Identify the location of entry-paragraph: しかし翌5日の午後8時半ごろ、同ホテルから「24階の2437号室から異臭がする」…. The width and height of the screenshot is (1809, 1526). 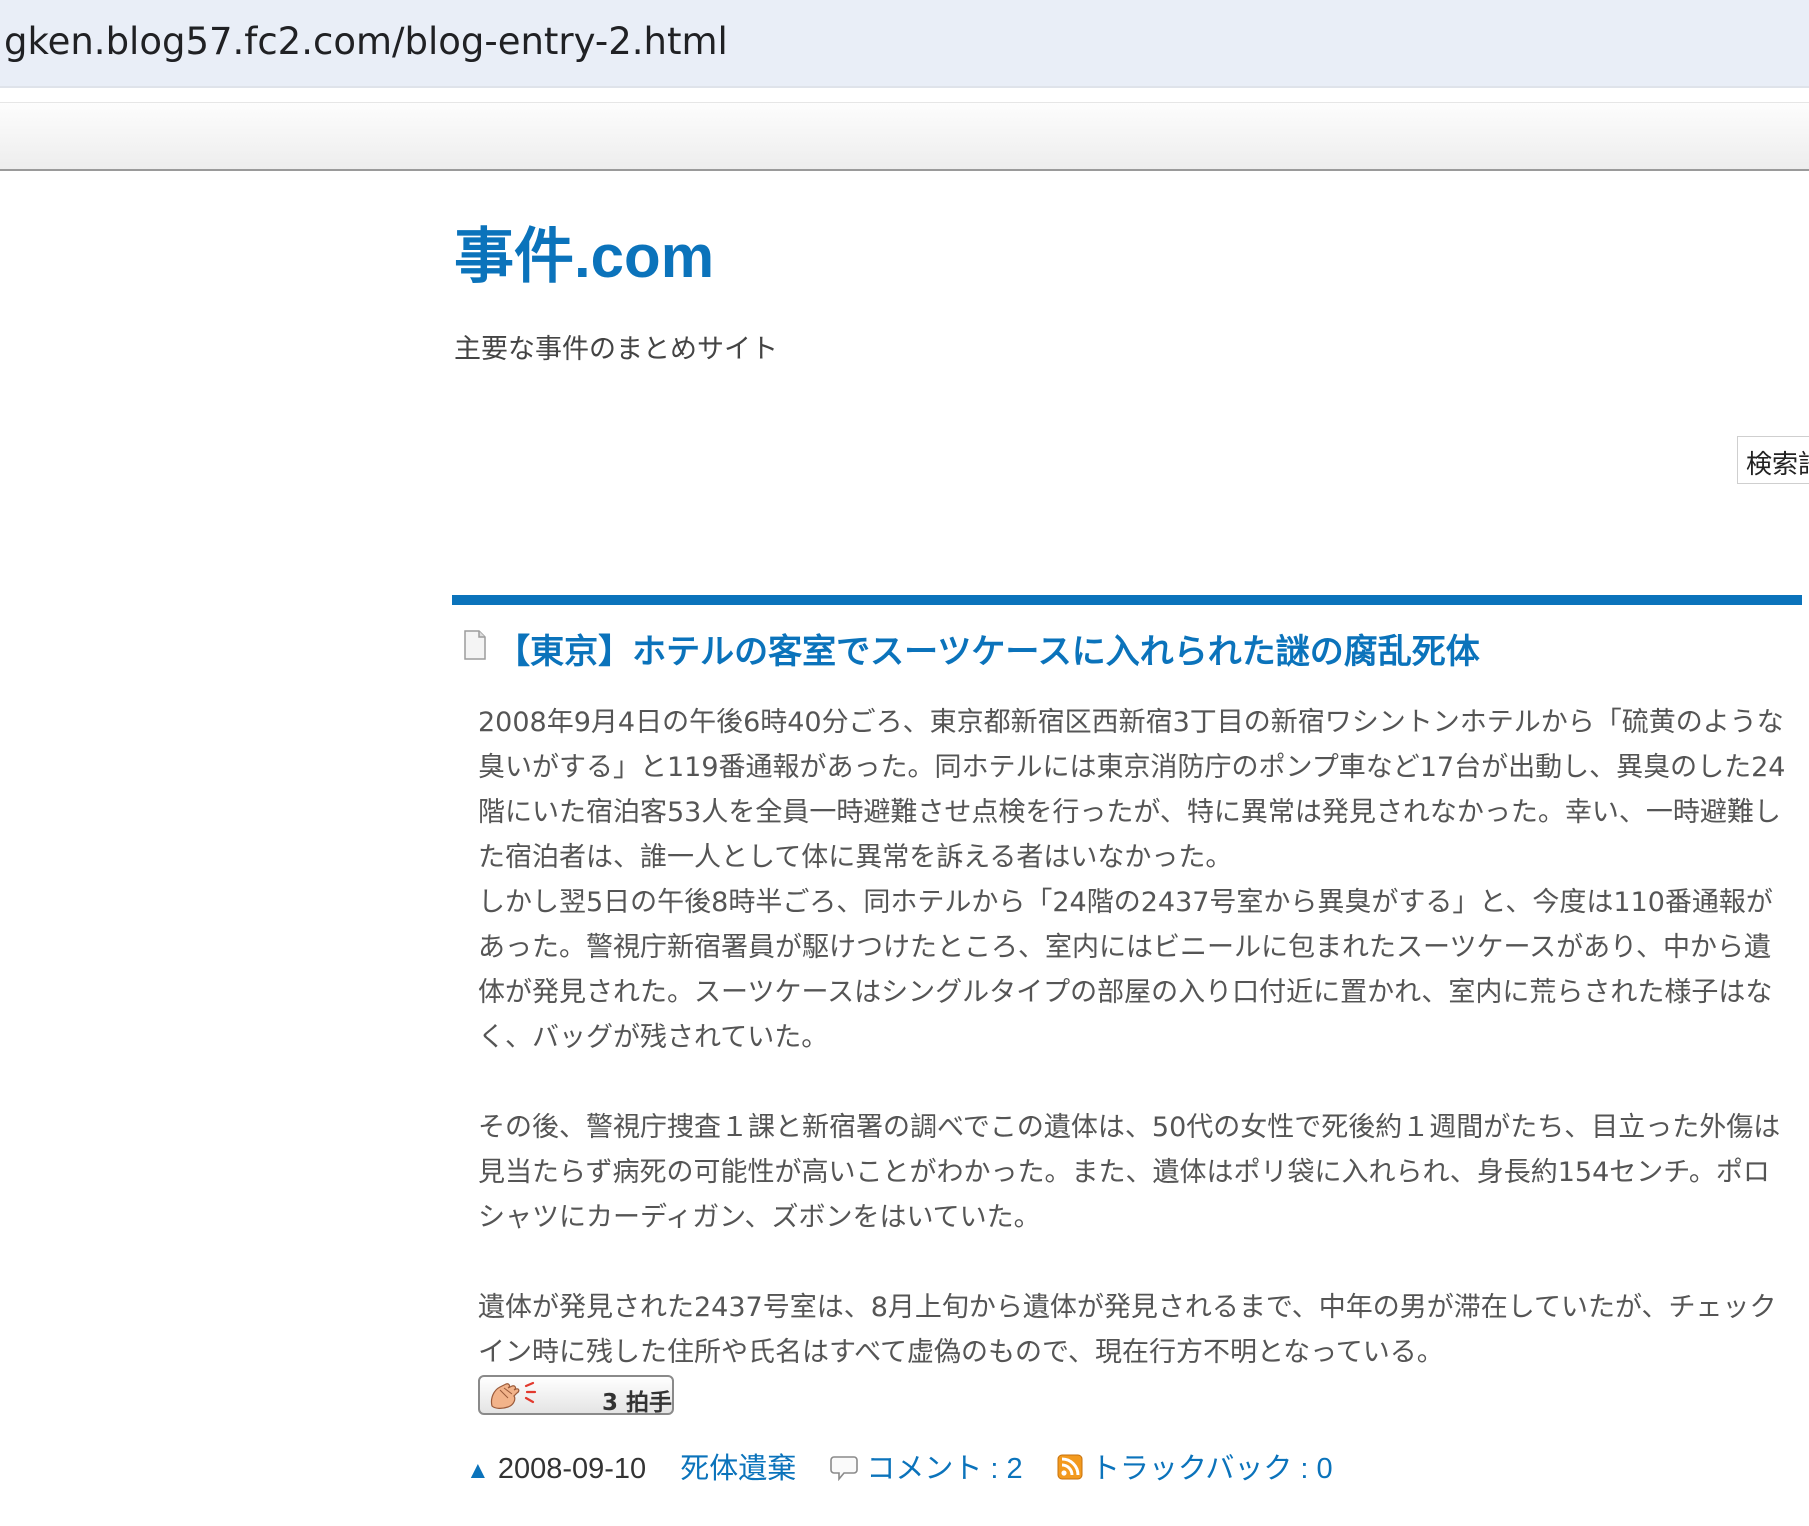
(1125, 970).